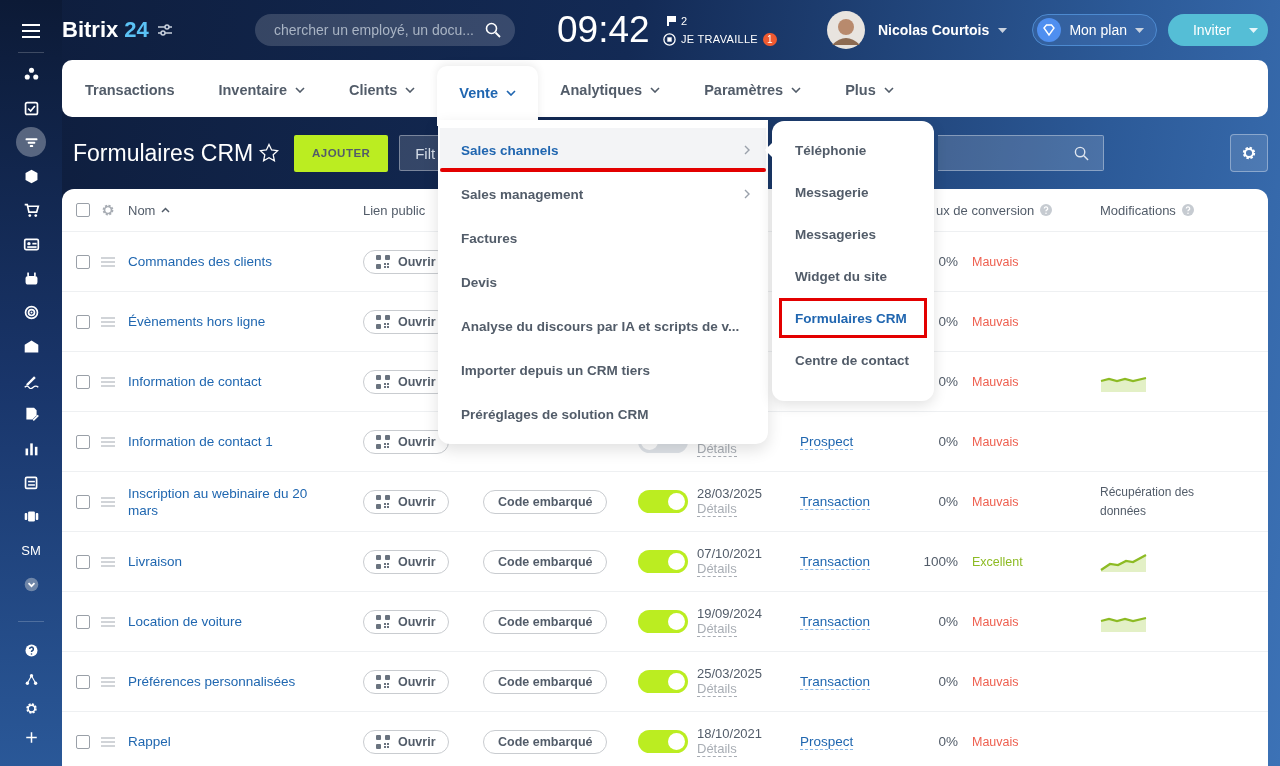 The height and width of the screenshot is (766, 1280). I want to click on settings-button, so click(1249, 153).